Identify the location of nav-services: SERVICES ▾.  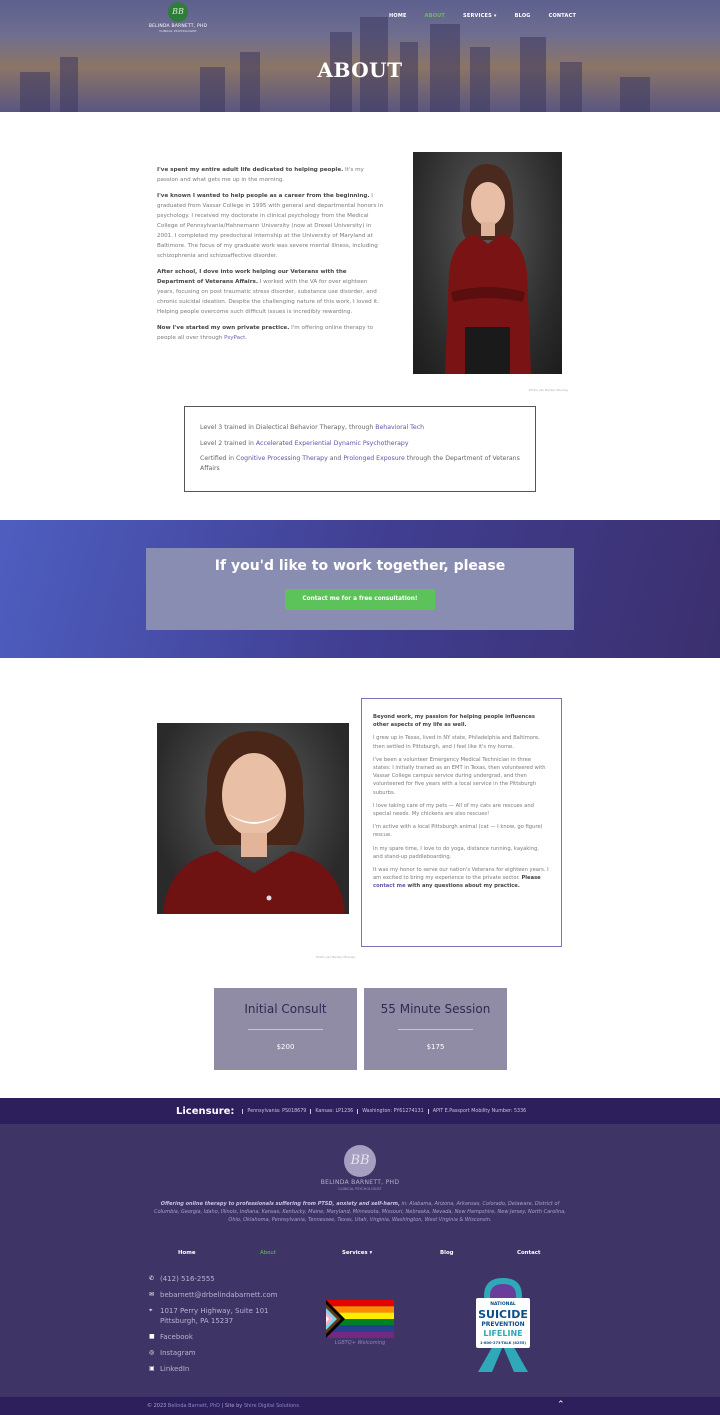
(480, 16).